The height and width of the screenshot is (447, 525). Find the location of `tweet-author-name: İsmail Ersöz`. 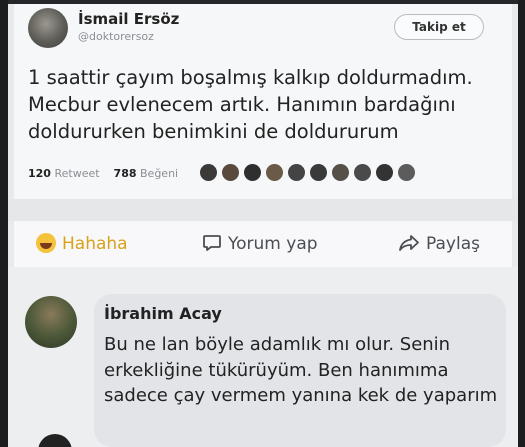

tweet-author-name: İsmail Ersöz is located at coordinates (128, 19).